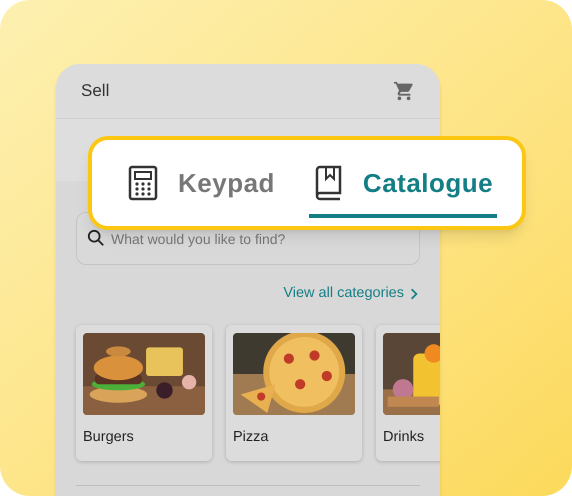 Image resolution: width=572 pixels, height=496 pixels. Describe the element at coordinates (408, 392) in the screenshot. I see `category-card: Drinks` at that location.